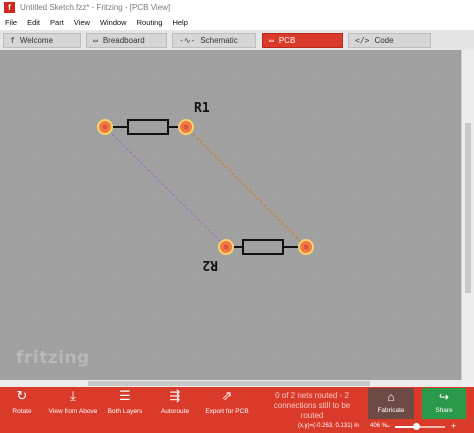 This screenshot has width=474, height=433. I want to click on tab-pcb: ▭ PCB, so click(302, 40).